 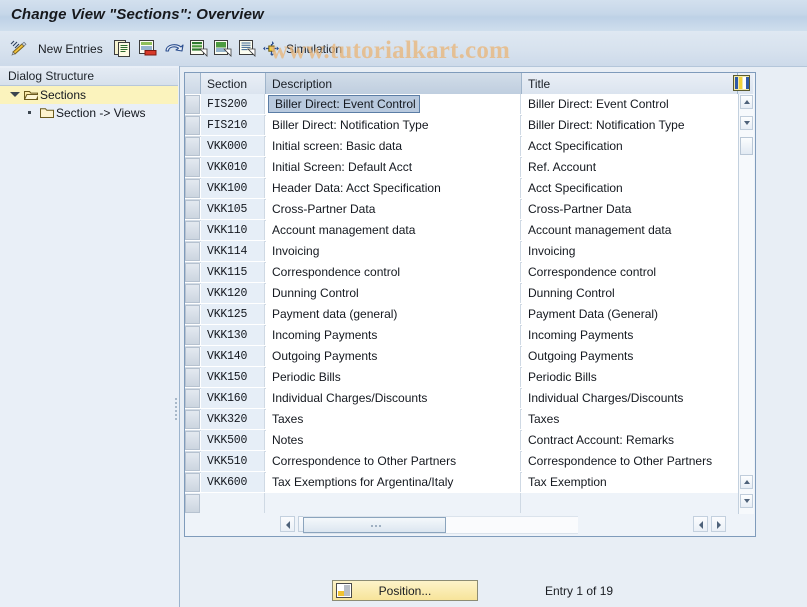 What do you see at coordinates (233, 314) in the screenshot?
I see `cell-section: VKK125` at bounding box center [233, 314].